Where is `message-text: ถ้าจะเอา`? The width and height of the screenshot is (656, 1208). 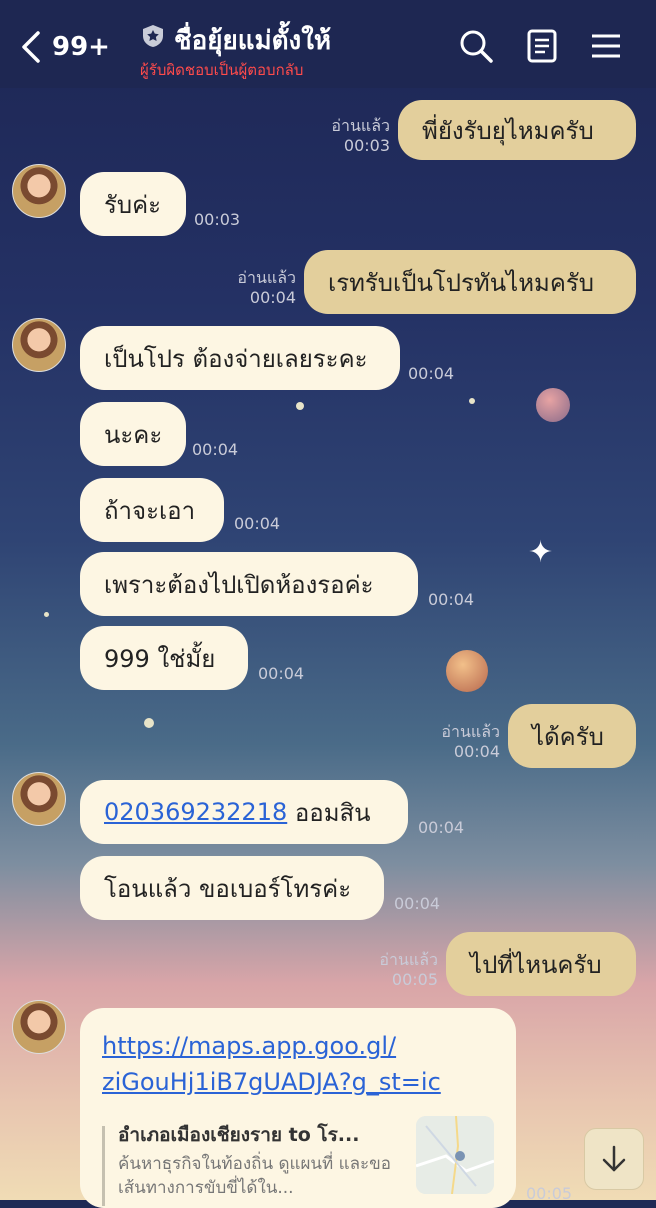 message-text: ถ้าจะเอา is located at coordinates (150, 510).